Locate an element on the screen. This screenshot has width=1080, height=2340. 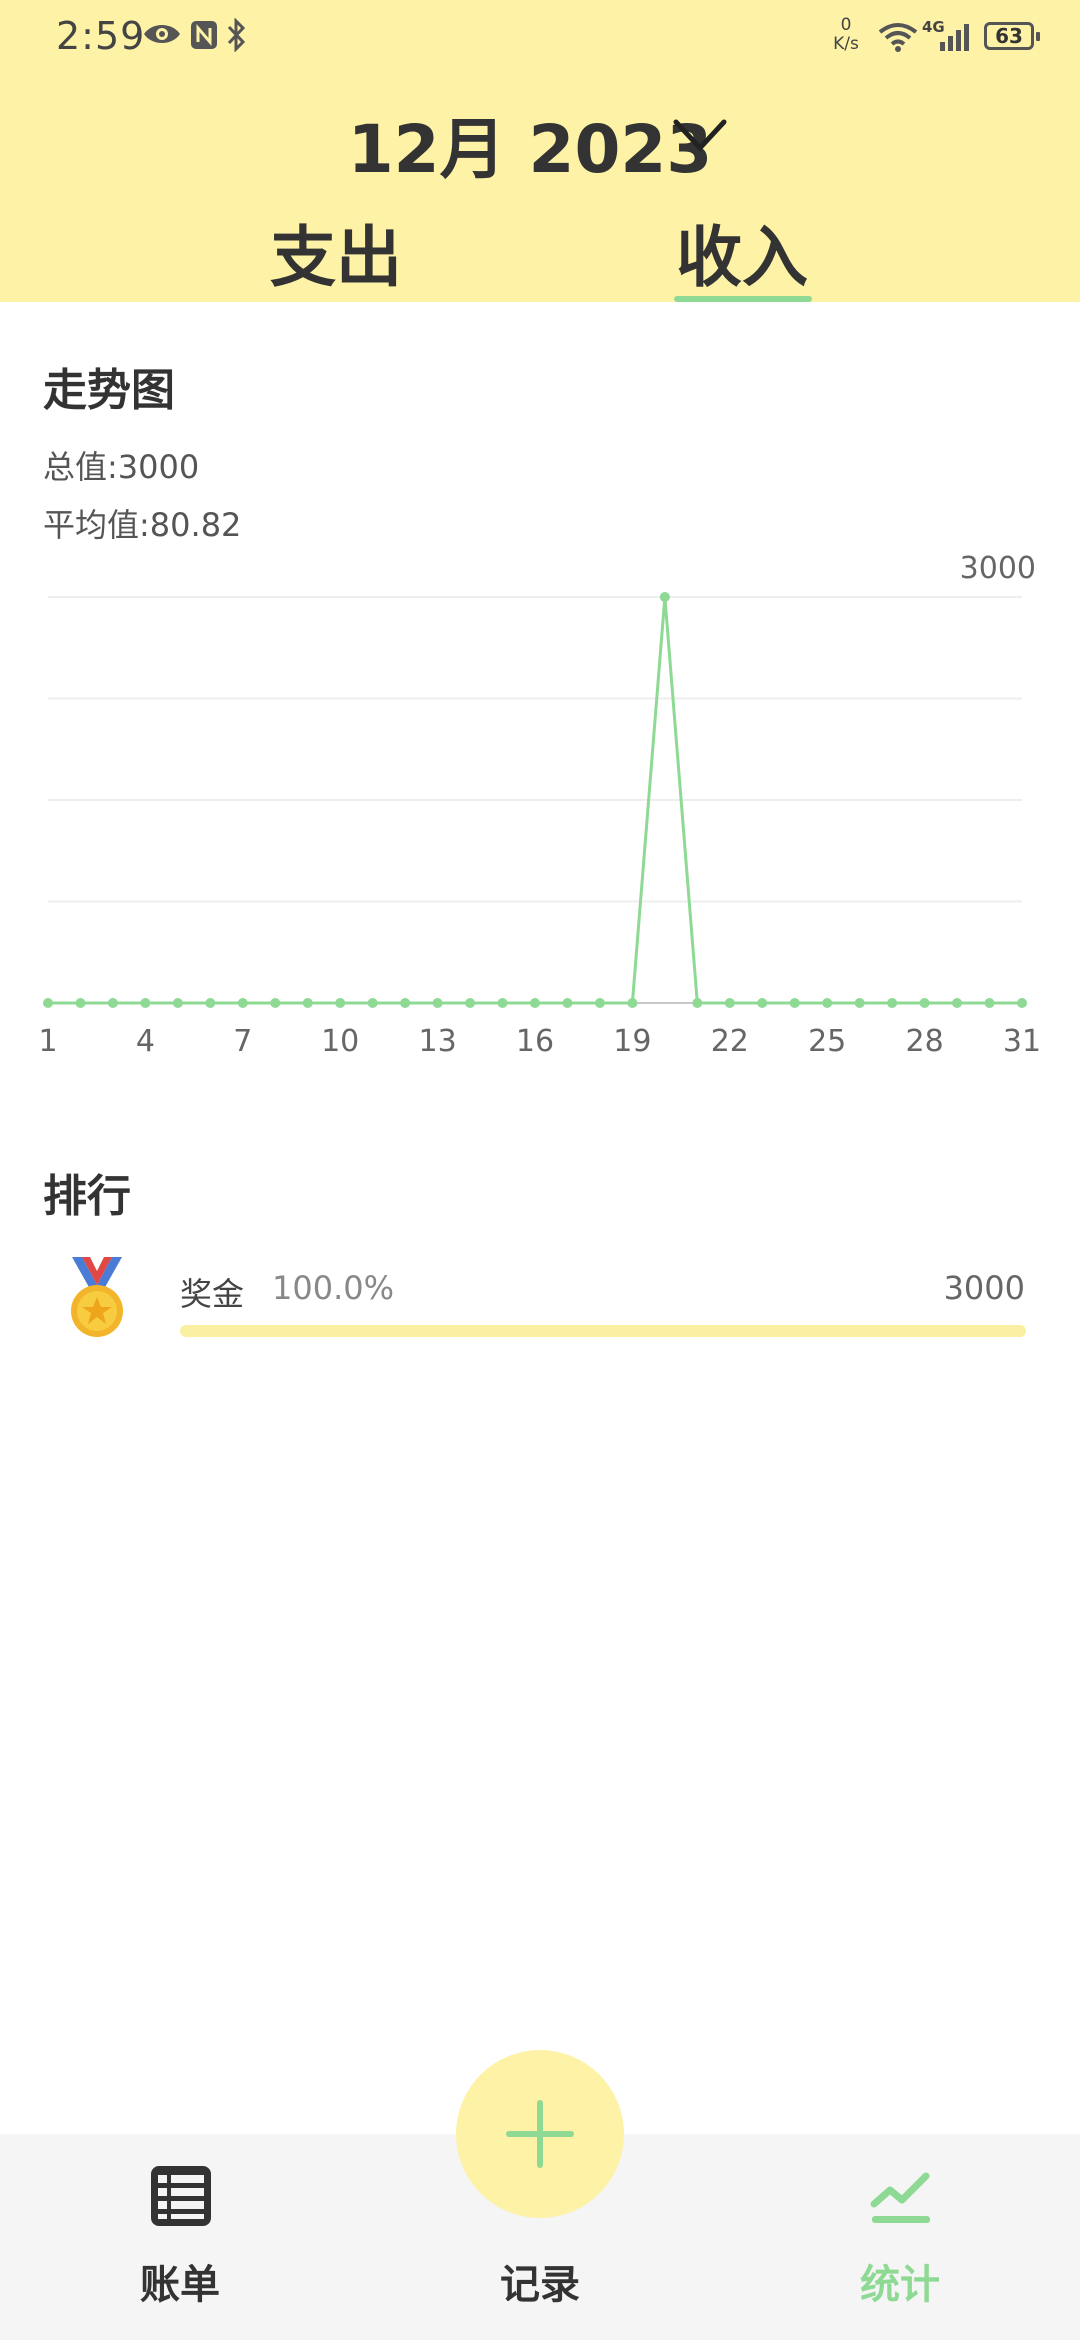
active-tab-indicator is located at coordinates (743, 299).